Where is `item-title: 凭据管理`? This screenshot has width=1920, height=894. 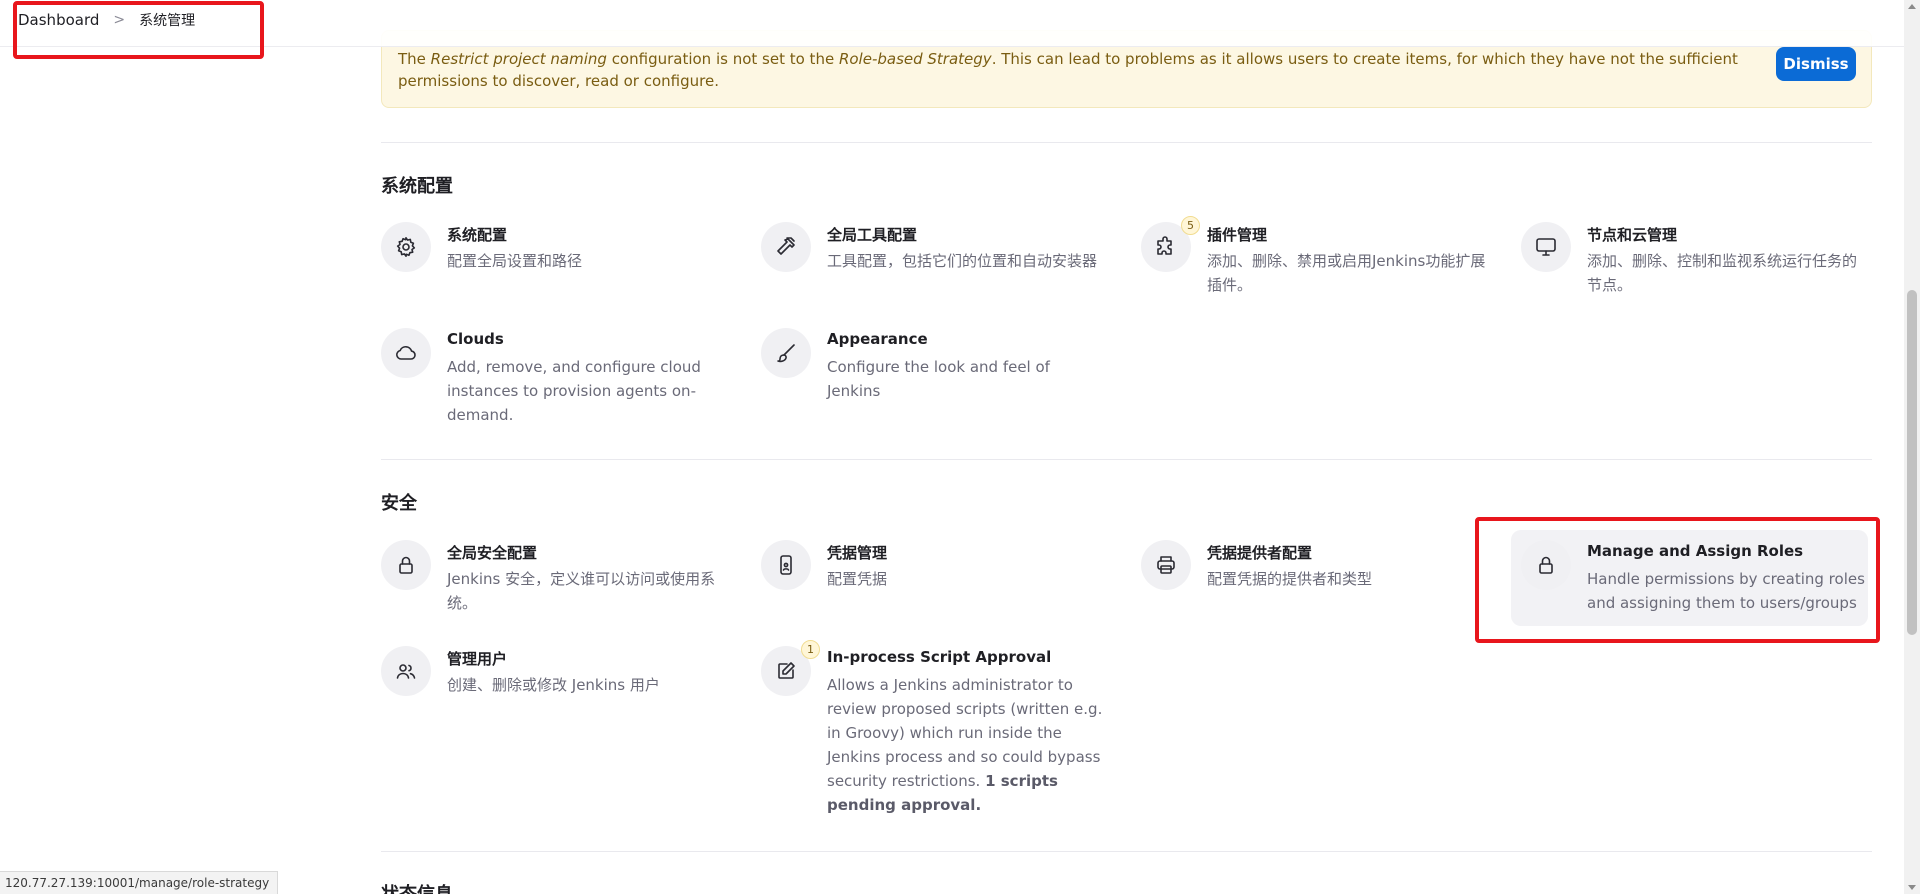
item-title: 凭据管理 is located at coordinates (857, 553).